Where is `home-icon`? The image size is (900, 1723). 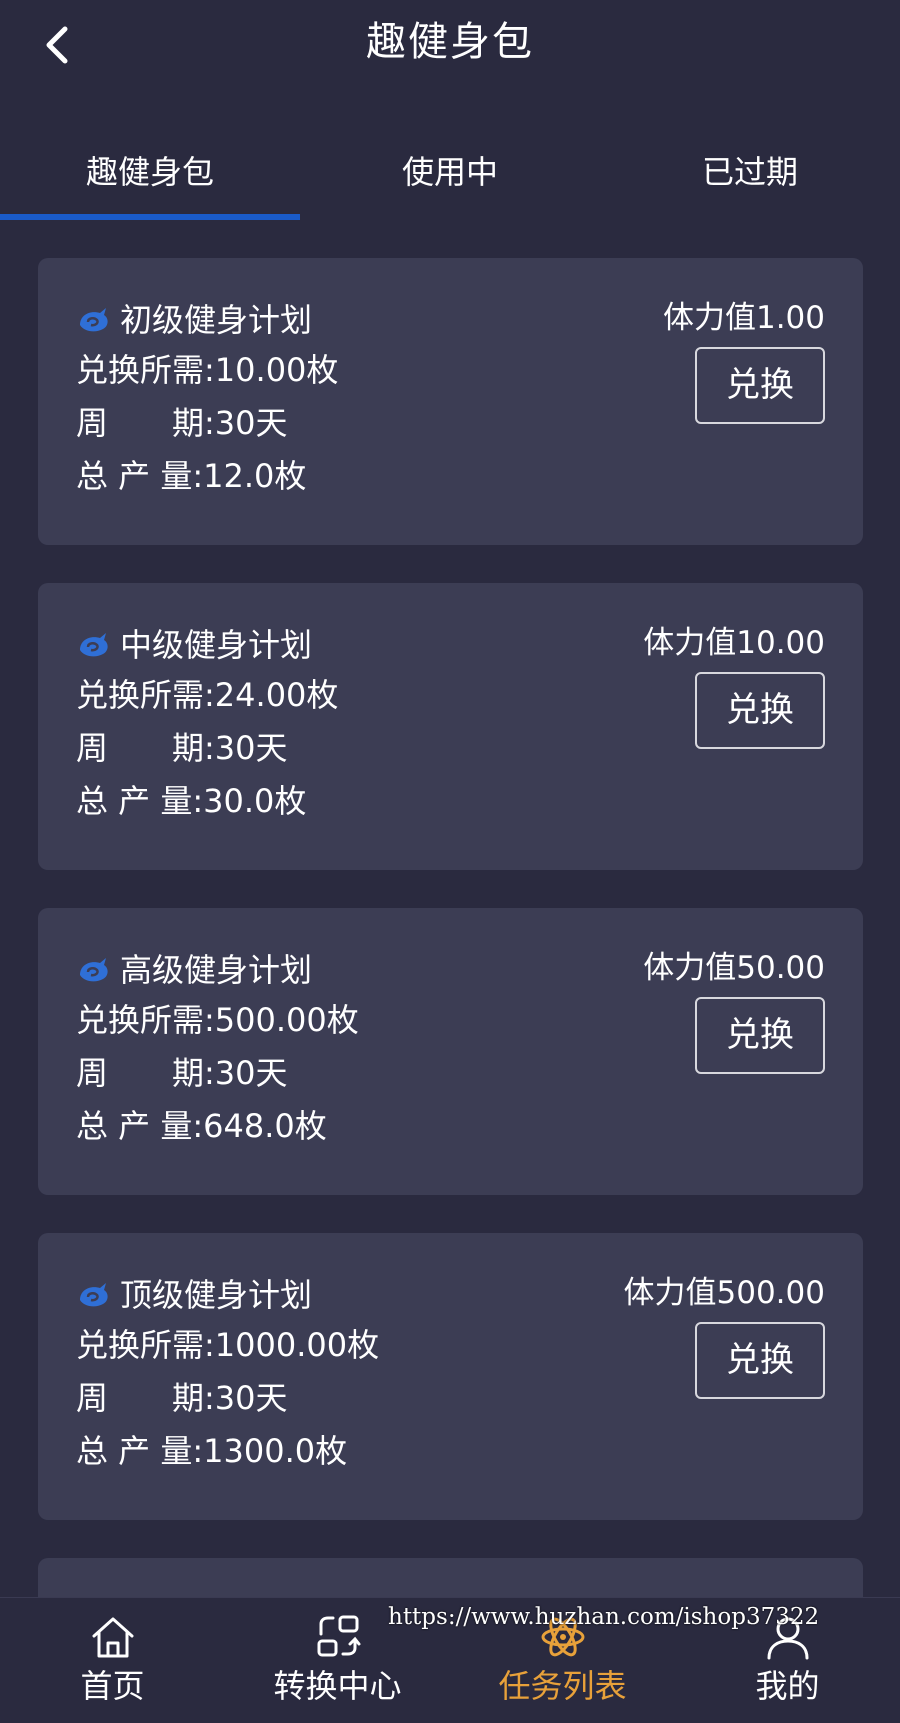
home-icon is located at coordinates (112, 1637).